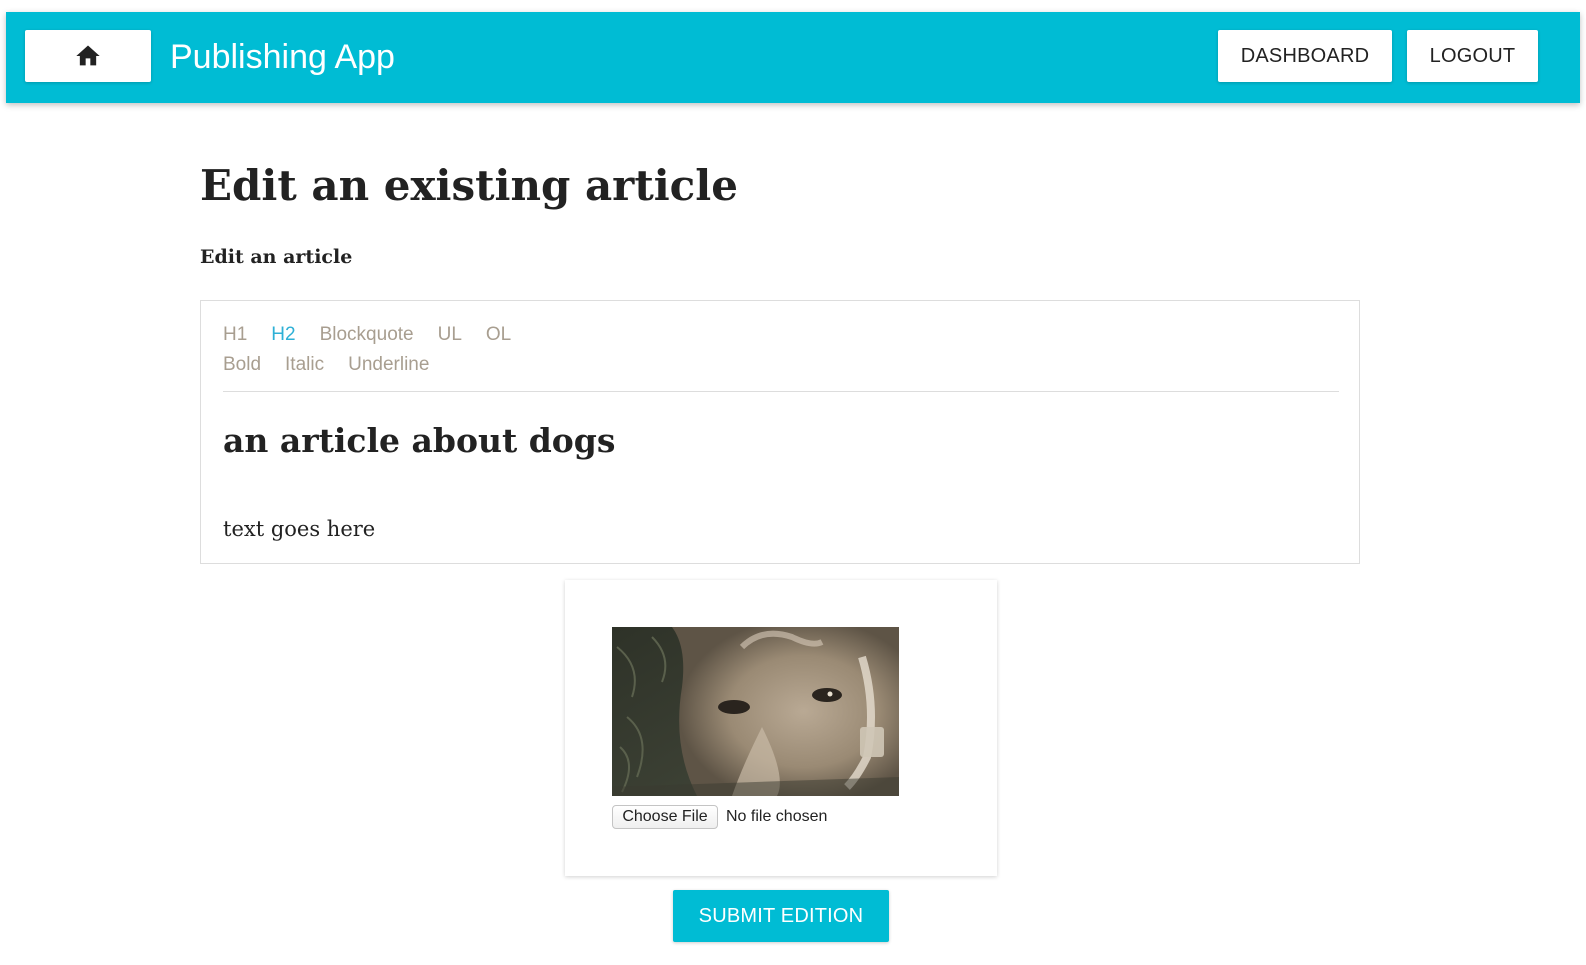 This screenshot has height=965, width=1586. I want to click on editor-divider, so click(781, 391).